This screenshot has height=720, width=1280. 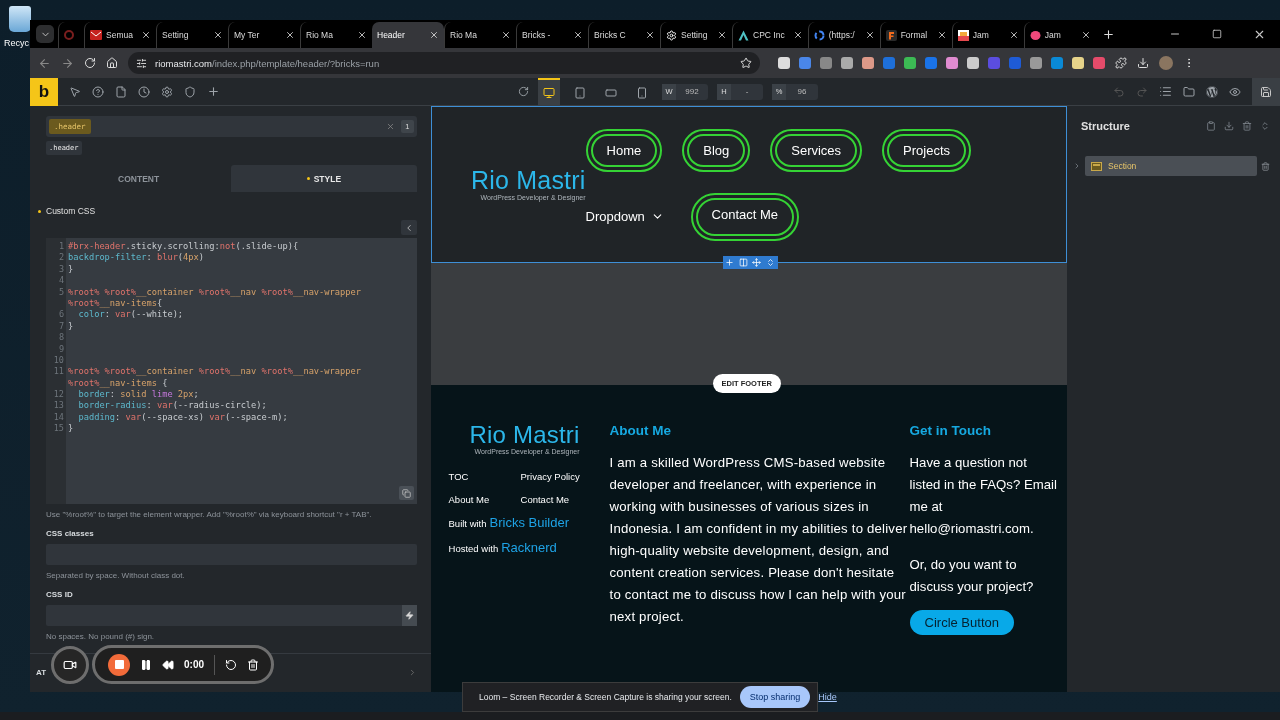 I want to click on lightning-button, so click(x=409, y=615).